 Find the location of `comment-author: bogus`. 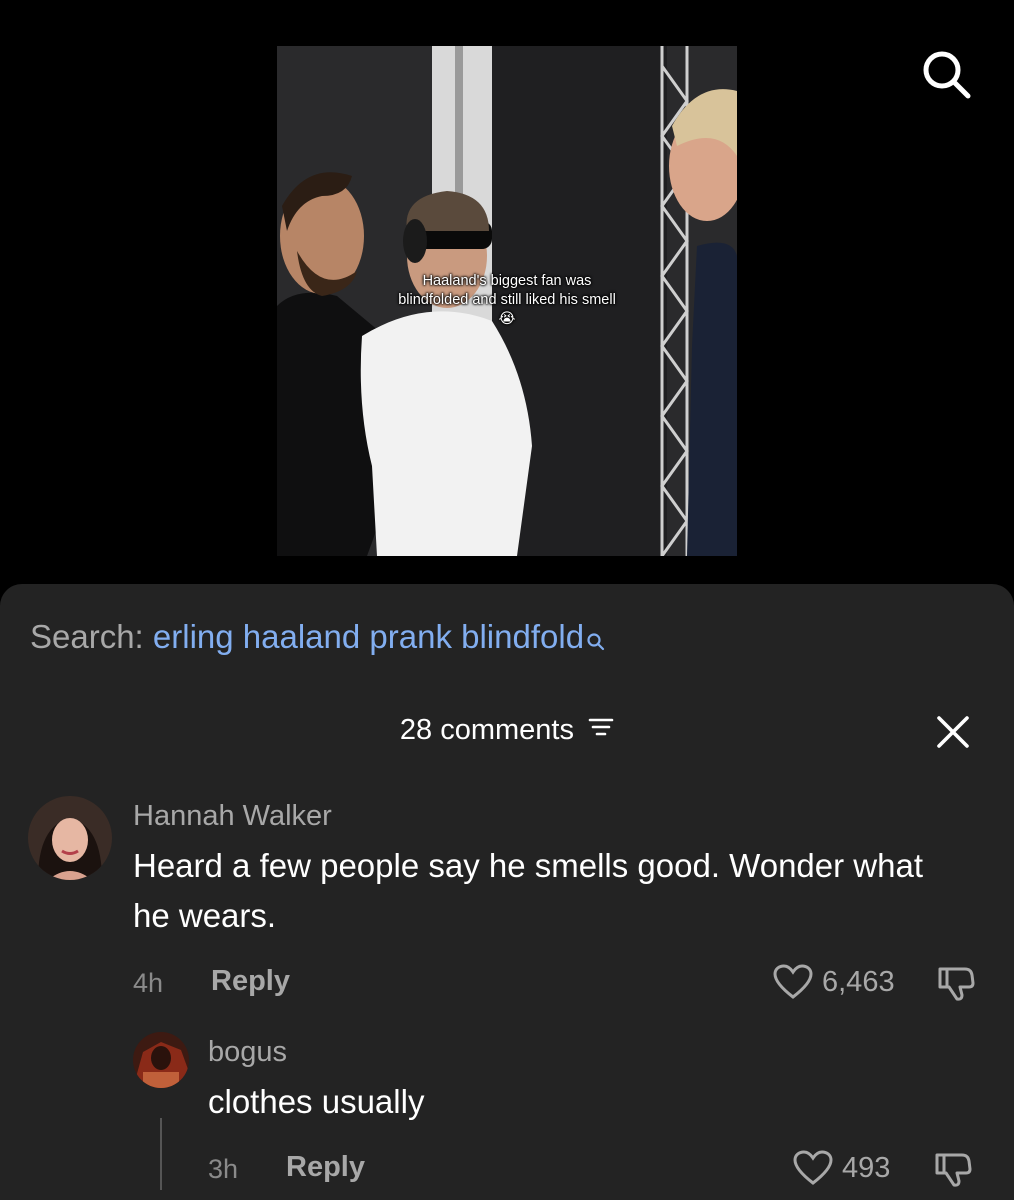

comment-author: bogus is located at coordinates (247, 1052).